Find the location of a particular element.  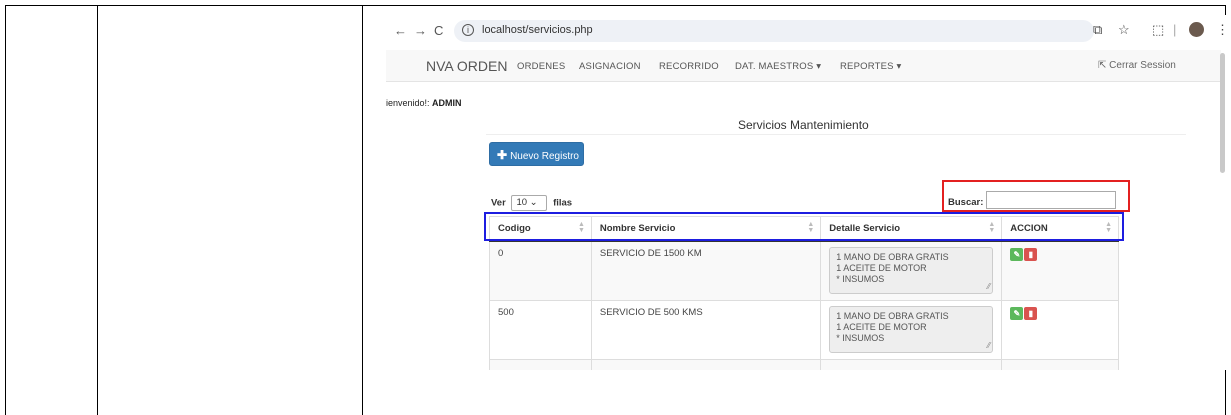

page-length-value: 10 is located at coordinates (522, 202).